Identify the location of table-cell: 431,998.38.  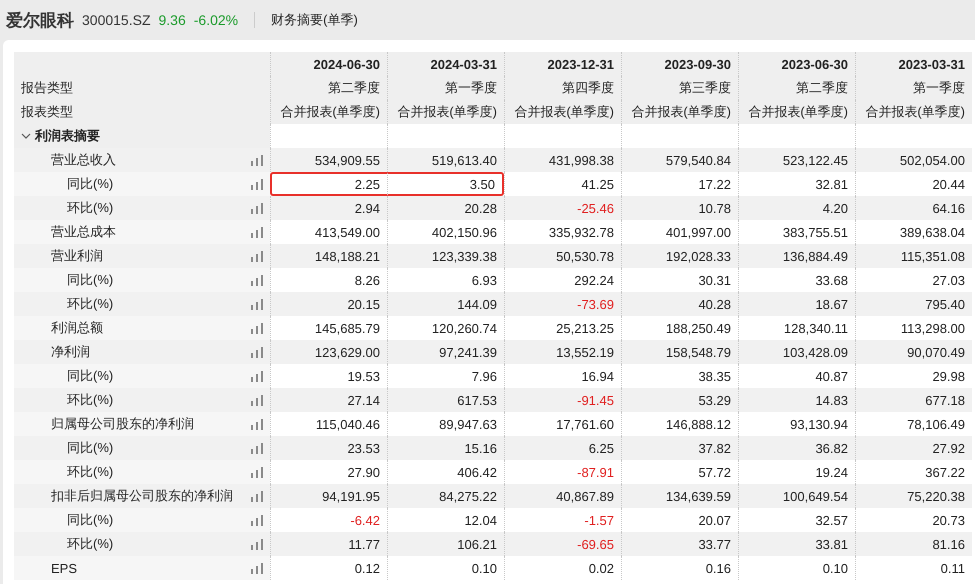
(562, 160).